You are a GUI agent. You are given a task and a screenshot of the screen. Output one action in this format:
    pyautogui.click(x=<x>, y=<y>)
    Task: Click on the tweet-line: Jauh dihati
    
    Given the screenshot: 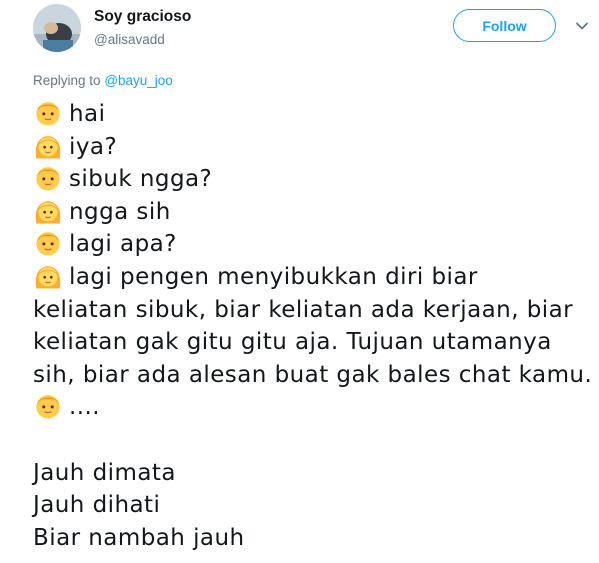 What is the action you would take?
    pyautogui.click(x=313, y=505)
    